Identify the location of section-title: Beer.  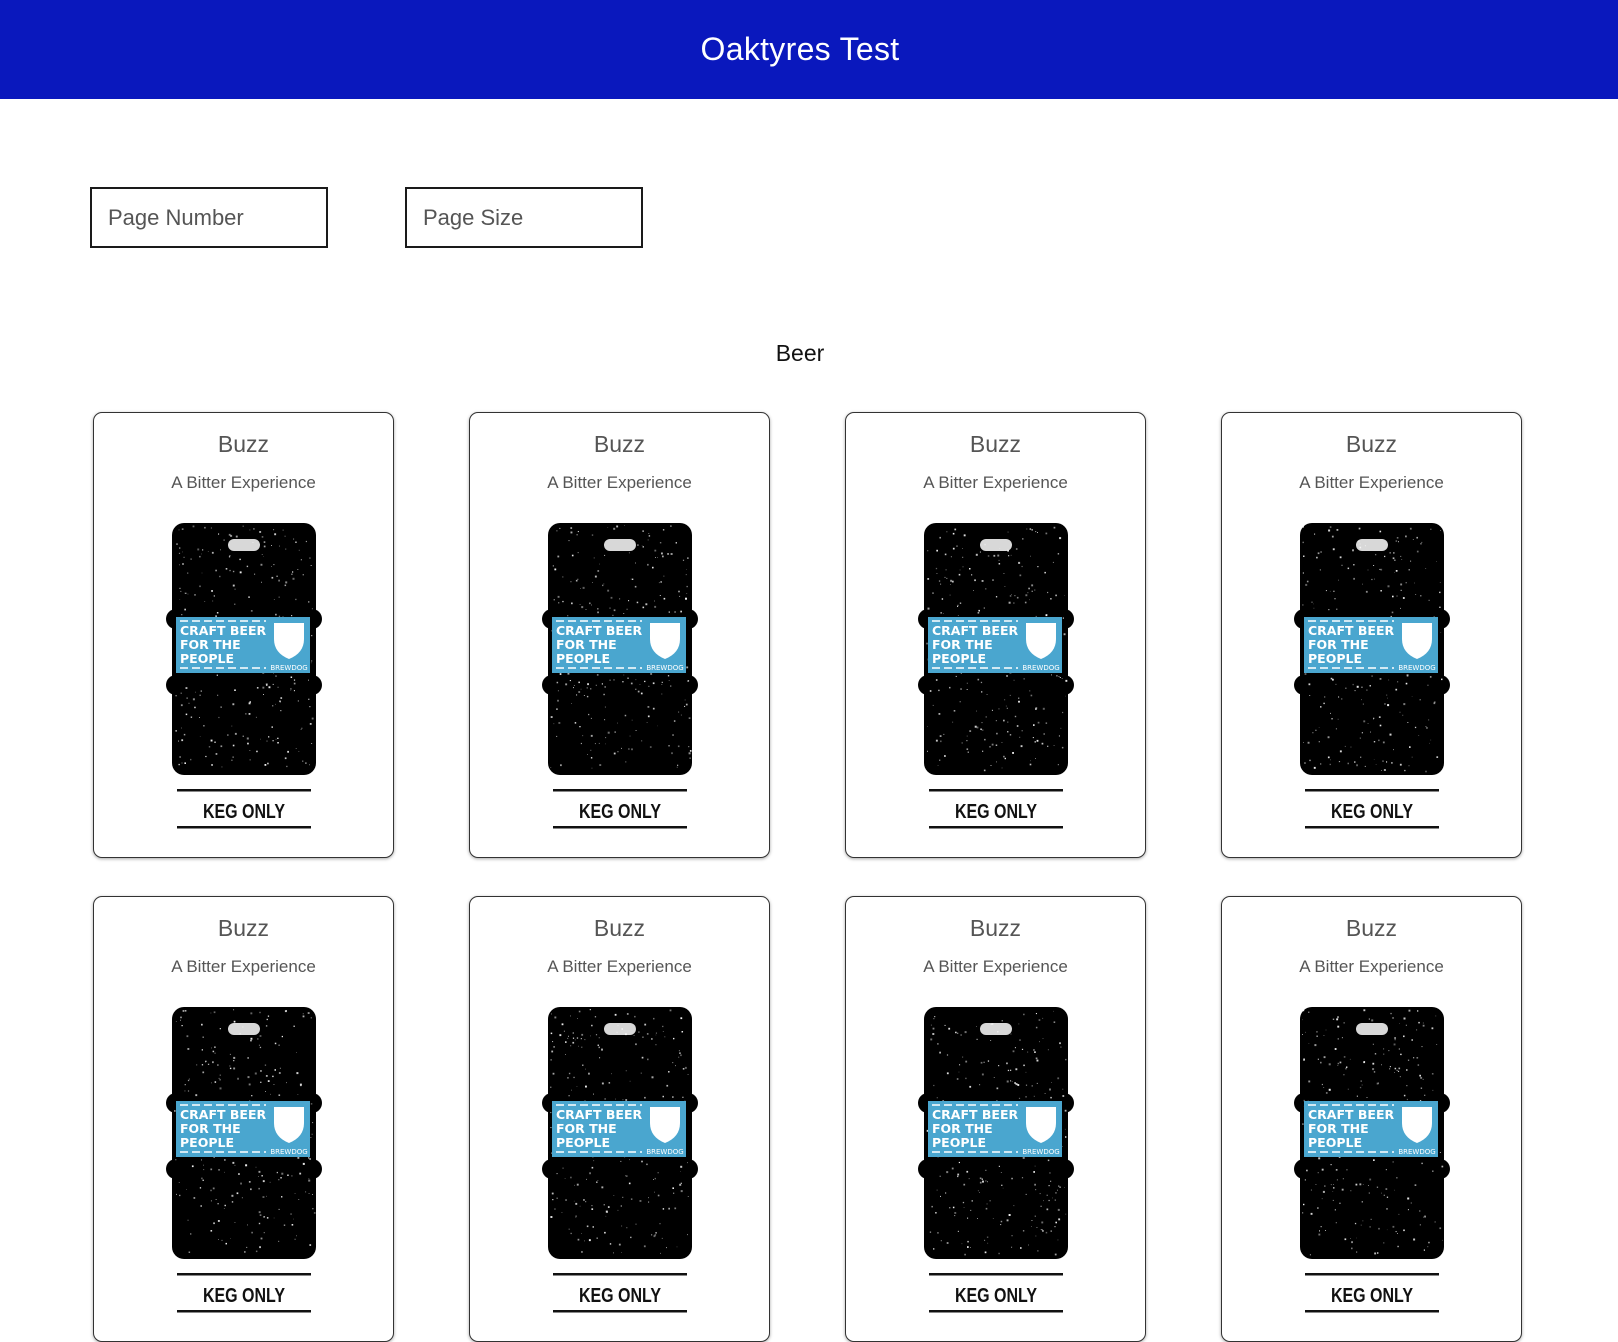
(809, 353).